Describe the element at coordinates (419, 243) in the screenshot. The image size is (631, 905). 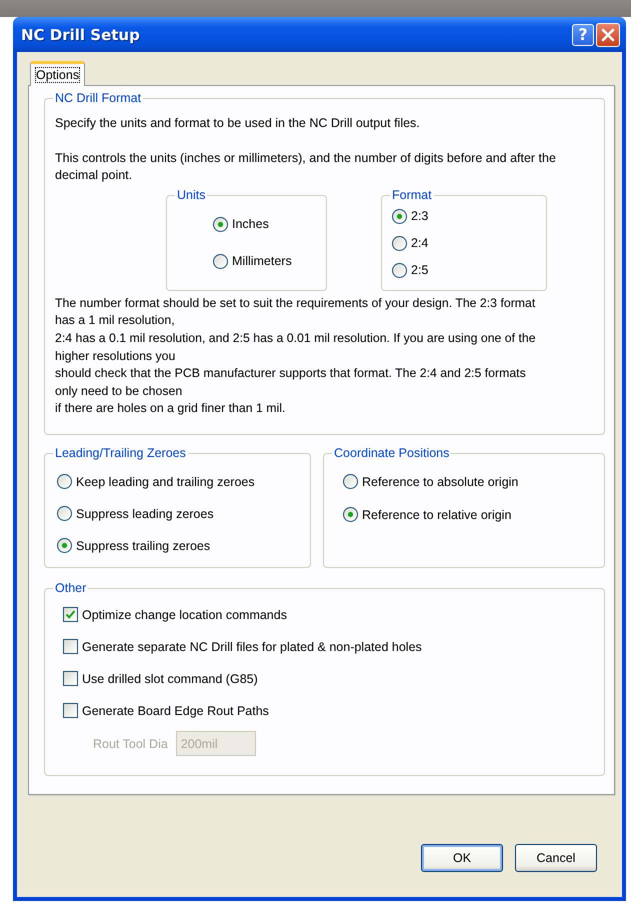
I see `radio-label: 2:4` at that location.